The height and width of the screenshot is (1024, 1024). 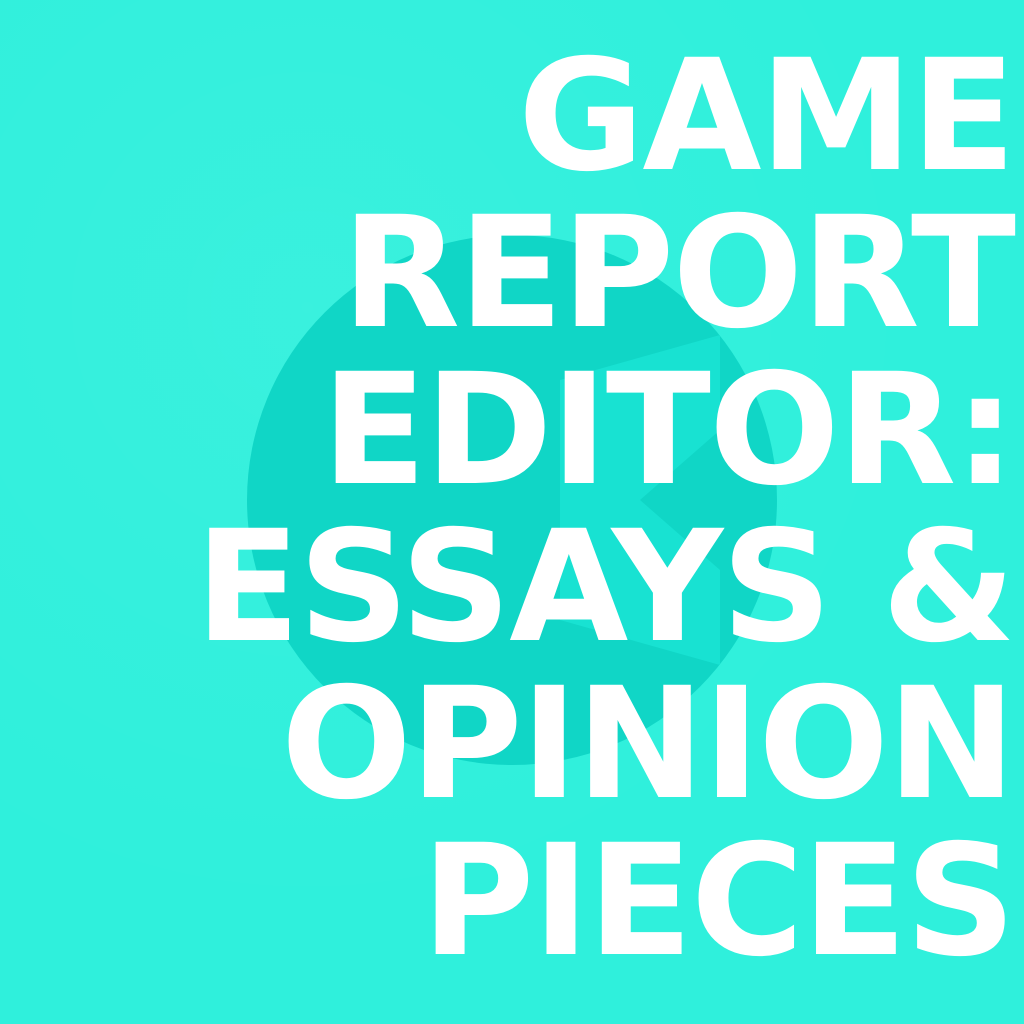 What do you see at coordinates (718, 901) in the screenshot?
I see `headline-line-6: PIECES` at bounding box center [718, 901].